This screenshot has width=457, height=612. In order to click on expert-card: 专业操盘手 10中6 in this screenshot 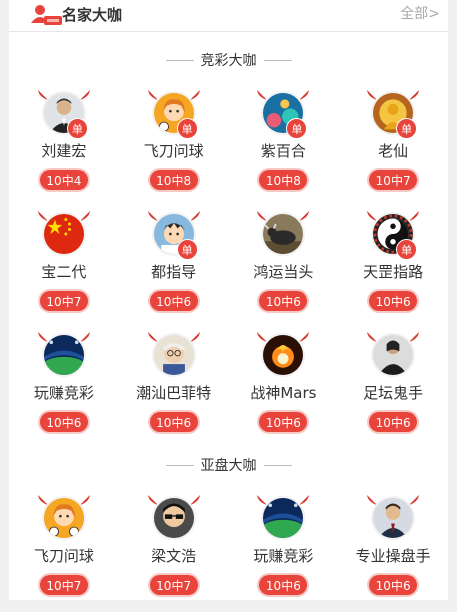, I will do `click(393, 551)`.